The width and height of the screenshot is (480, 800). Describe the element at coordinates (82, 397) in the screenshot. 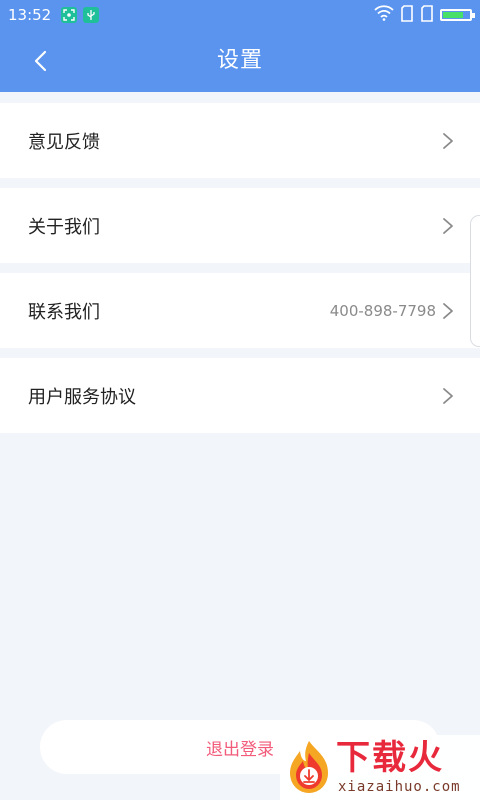

I see `settings-item-label: 用户服务协议` at that location.